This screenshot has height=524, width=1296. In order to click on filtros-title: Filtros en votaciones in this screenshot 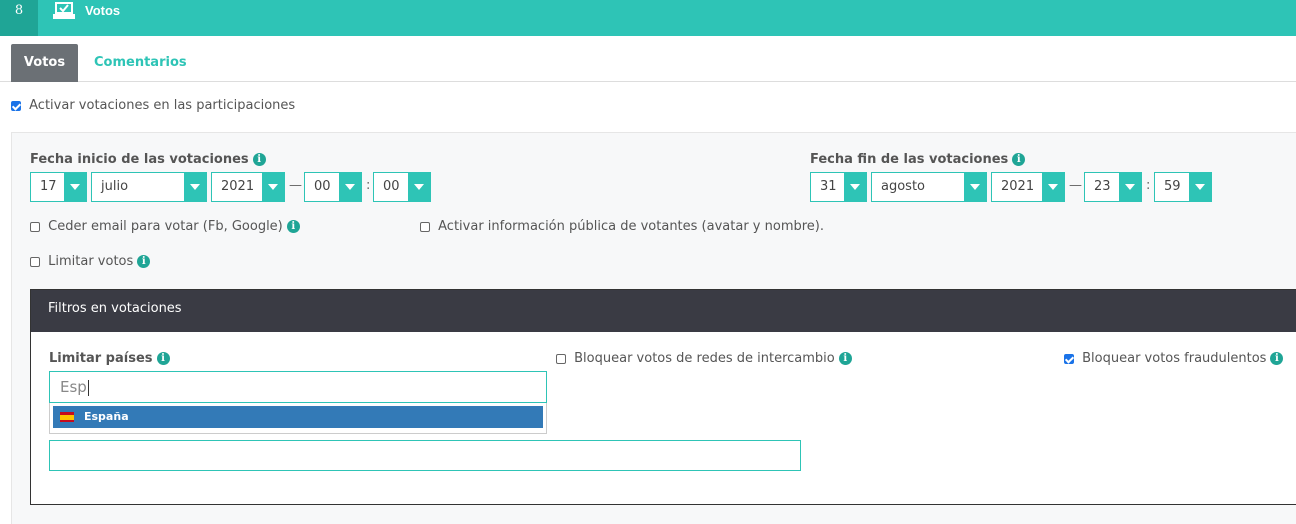, I will do `click(663, 311)`.